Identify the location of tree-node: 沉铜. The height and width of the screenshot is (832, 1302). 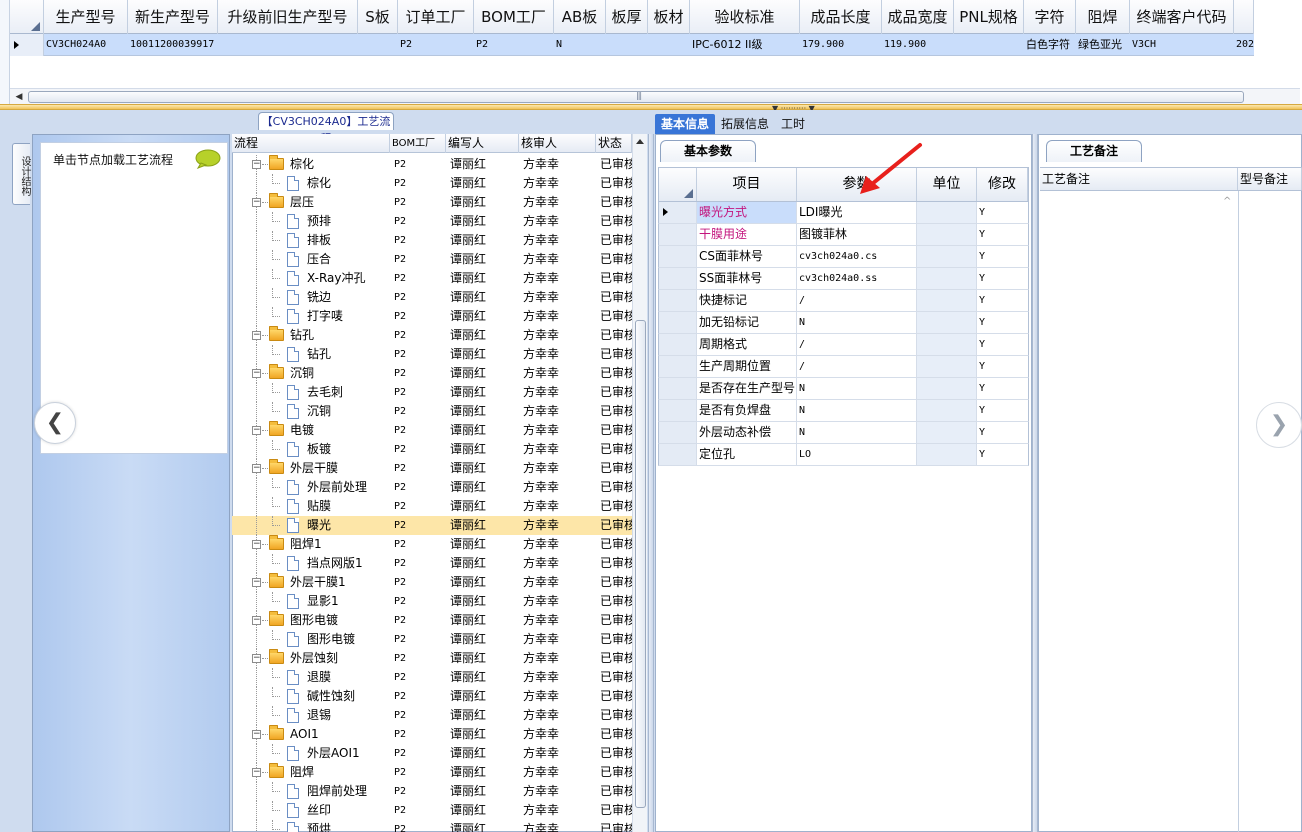
(311, 411).